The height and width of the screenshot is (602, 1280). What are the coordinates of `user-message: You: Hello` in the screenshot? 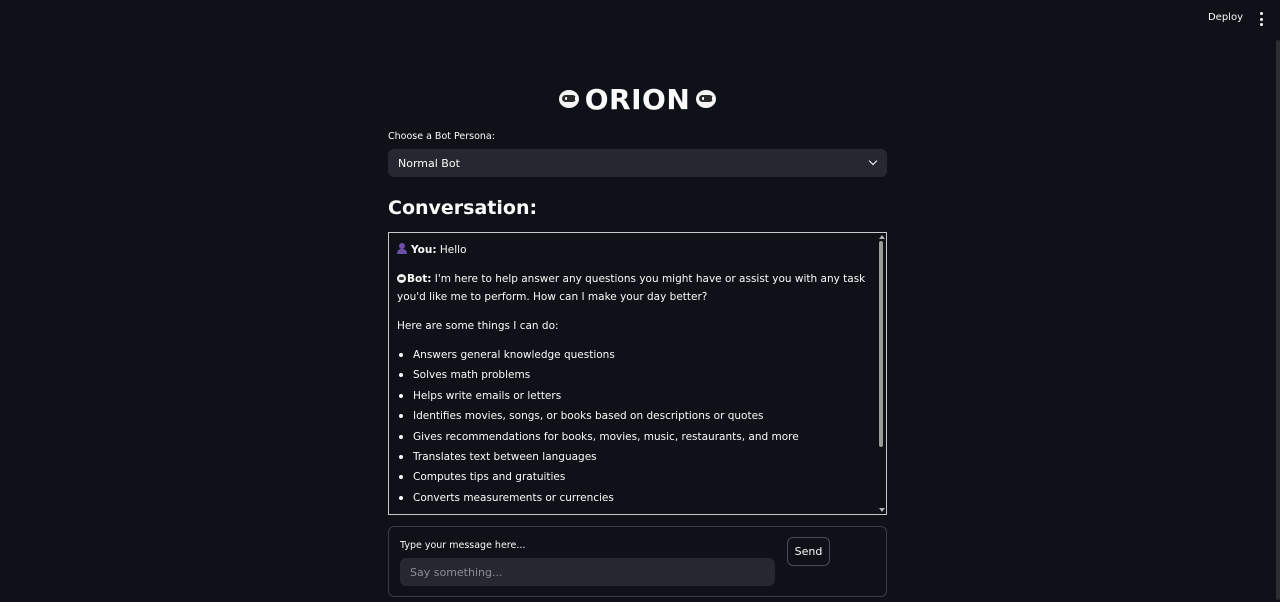 It's located at (636, 250).